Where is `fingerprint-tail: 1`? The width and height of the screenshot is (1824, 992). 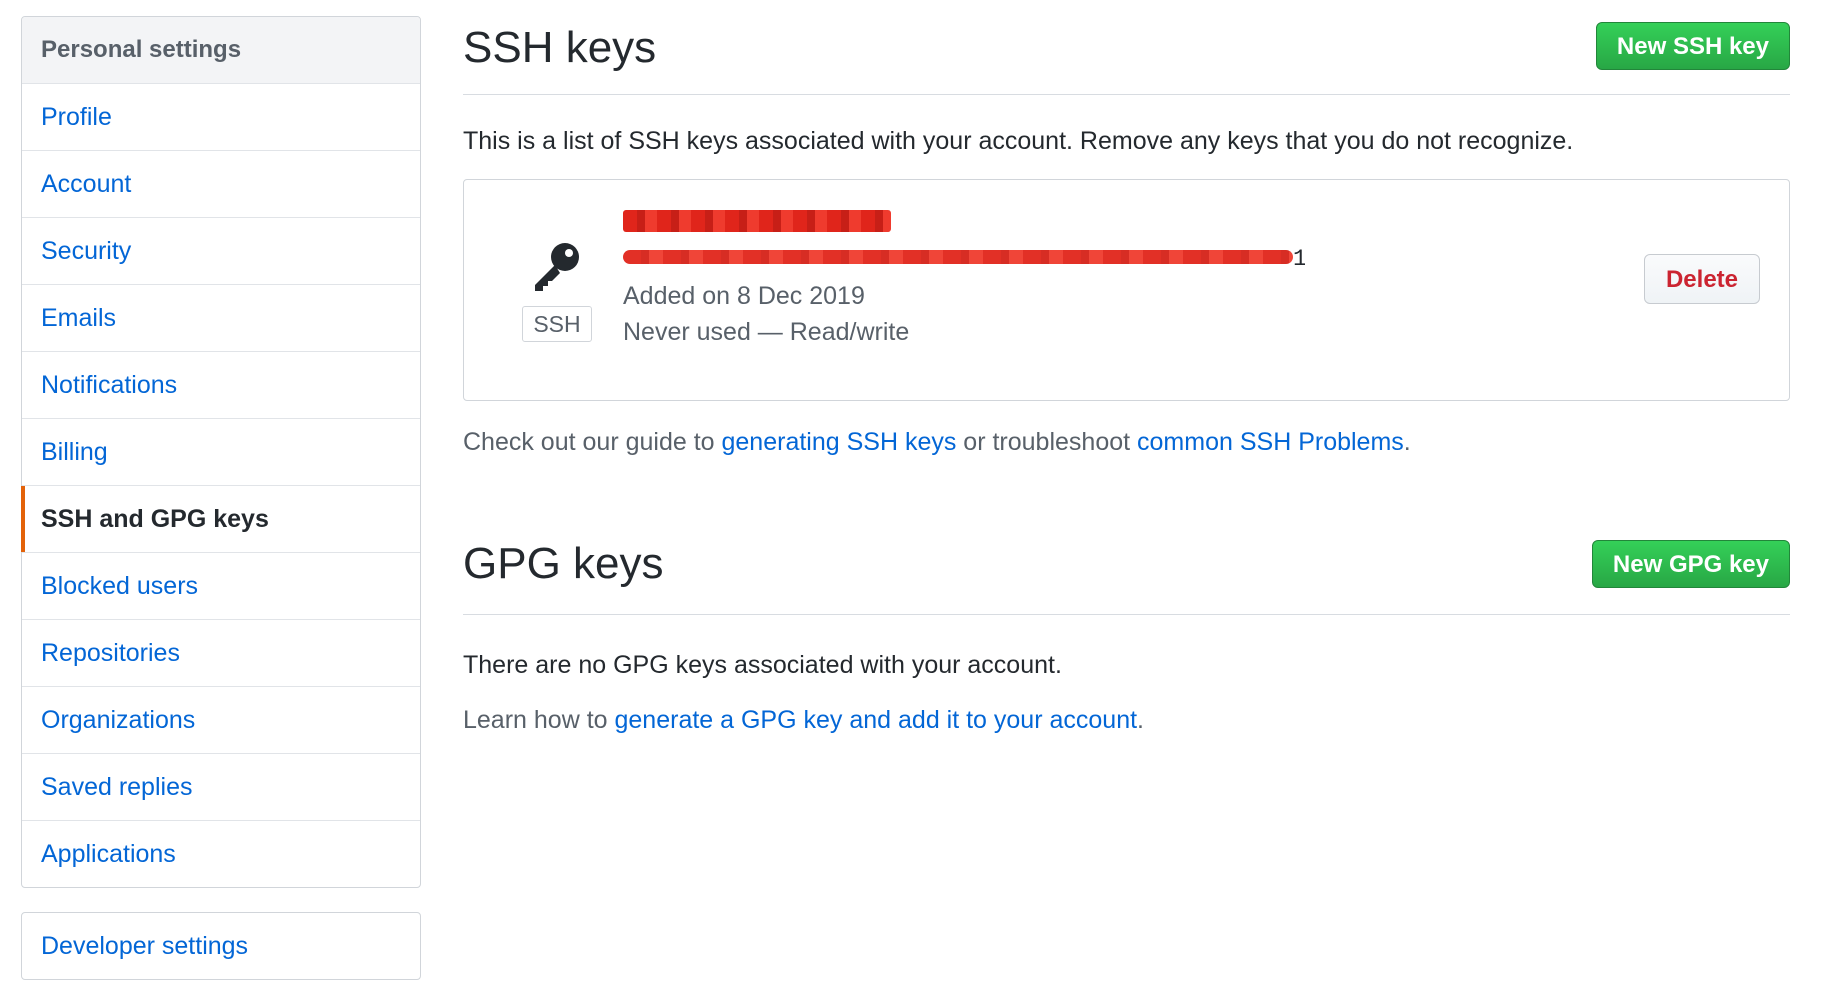 fingerprint-tail: 1 is located at coordinates (1299, 259).